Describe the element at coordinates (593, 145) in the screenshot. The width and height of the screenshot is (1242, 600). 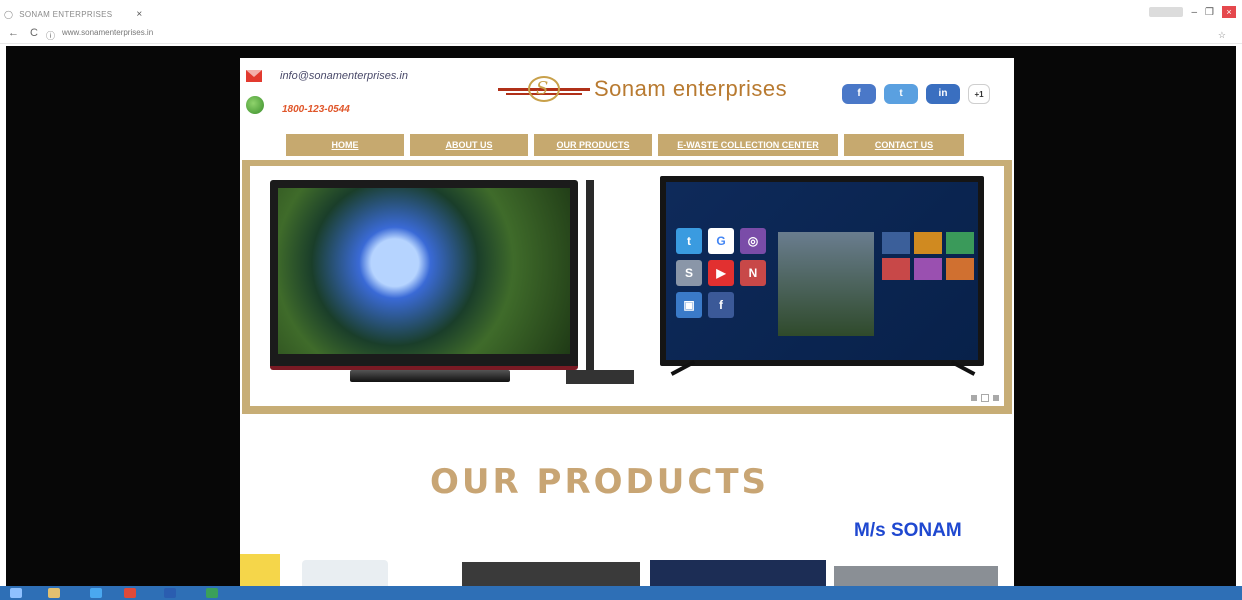
I see `nav-our-products: OUR PRODUCTS` at that location.